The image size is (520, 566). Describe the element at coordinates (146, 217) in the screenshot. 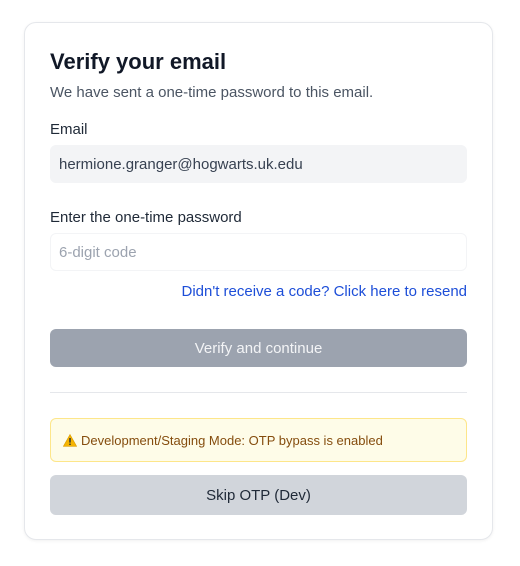

I see `otp-label: Enter the one-time password` at that location.